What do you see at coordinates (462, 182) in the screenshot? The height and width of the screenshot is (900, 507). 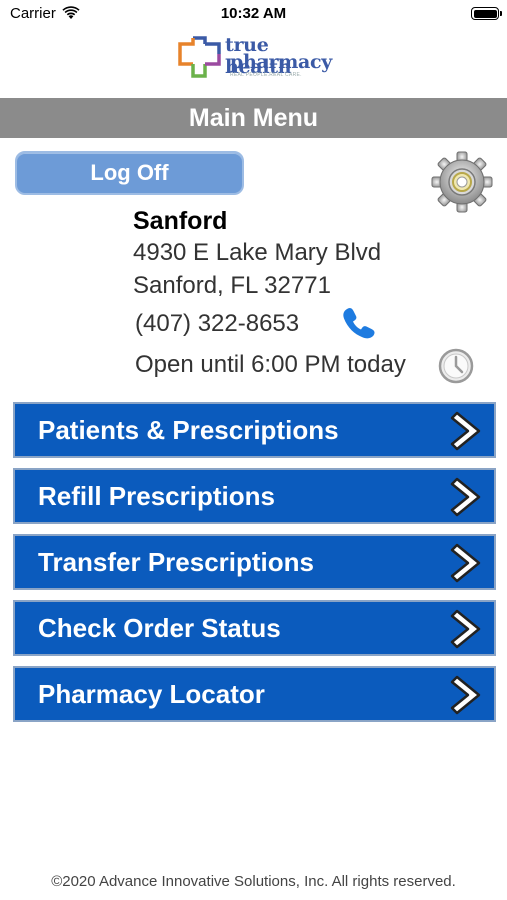 I see `gear-icon` at bounding box center [462, 182].